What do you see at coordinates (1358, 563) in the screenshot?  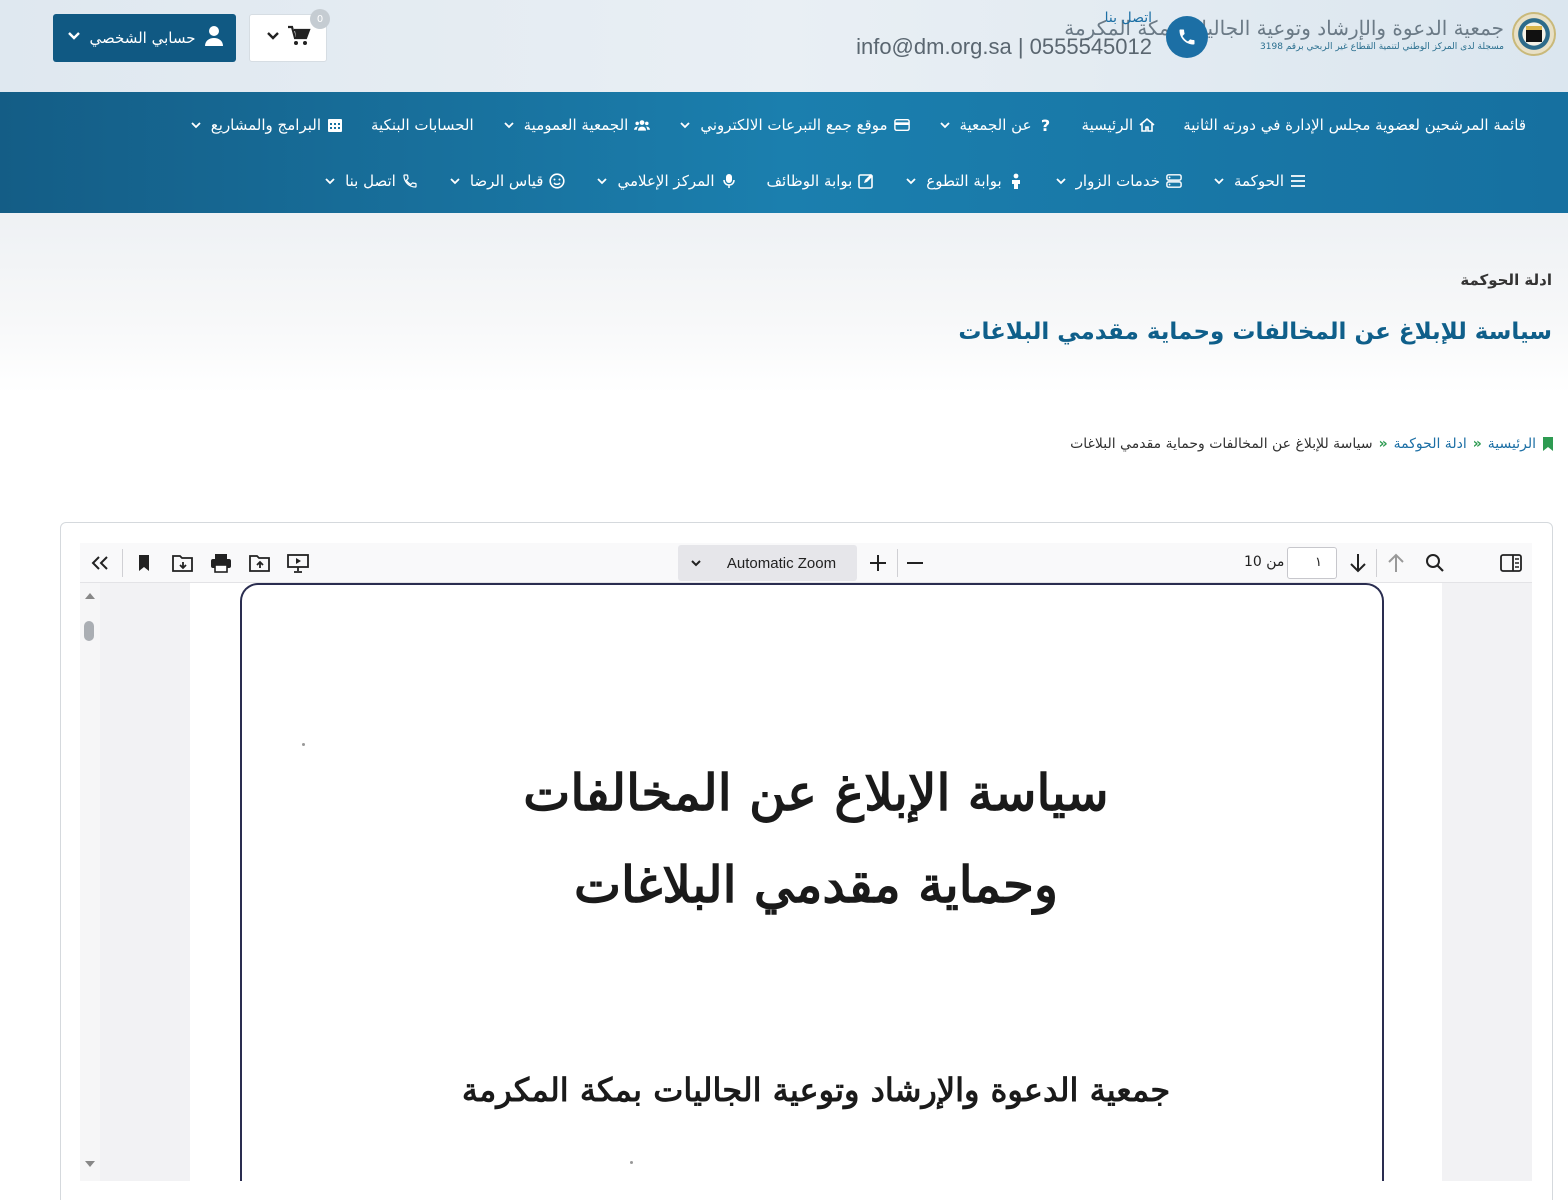 I see `next-page-icon` at bounding box center [1358, 563].